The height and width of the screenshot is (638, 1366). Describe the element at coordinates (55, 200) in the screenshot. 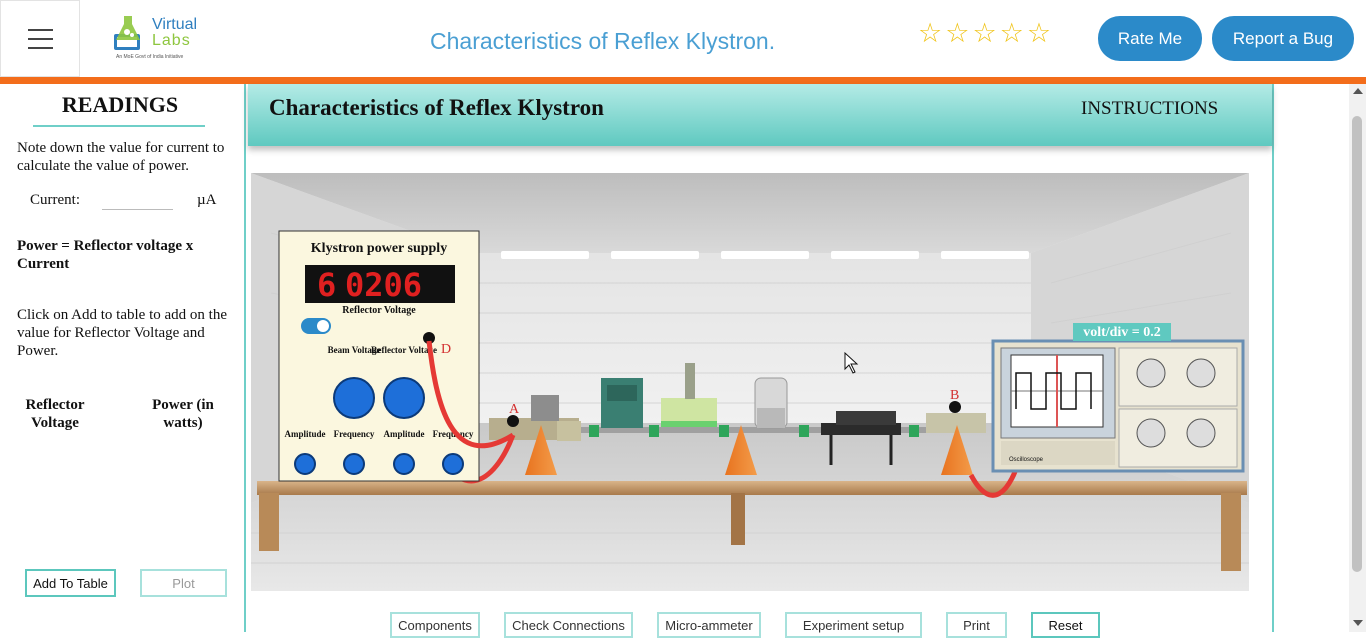

I see `current-label: Current:` at that location.